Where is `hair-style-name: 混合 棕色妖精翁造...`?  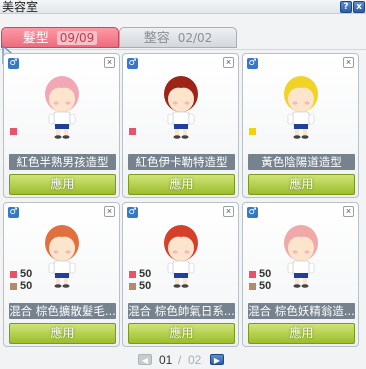 hair-style-name: 混合 棕色妖精翁造... is located at coordinates (301, 311).